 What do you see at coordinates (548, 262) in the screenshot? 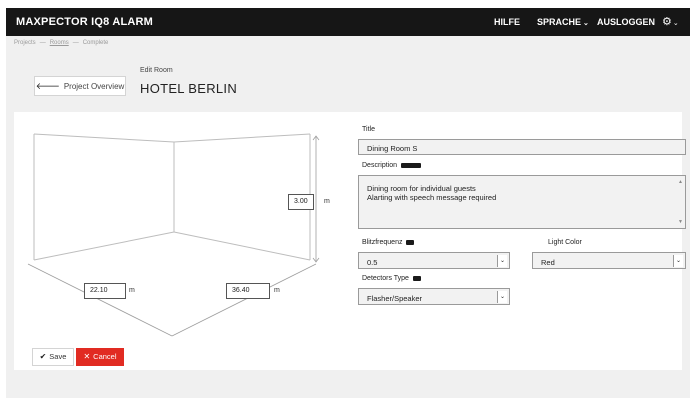
I see `light-color-value: Red` at bounding box center [548, 262].